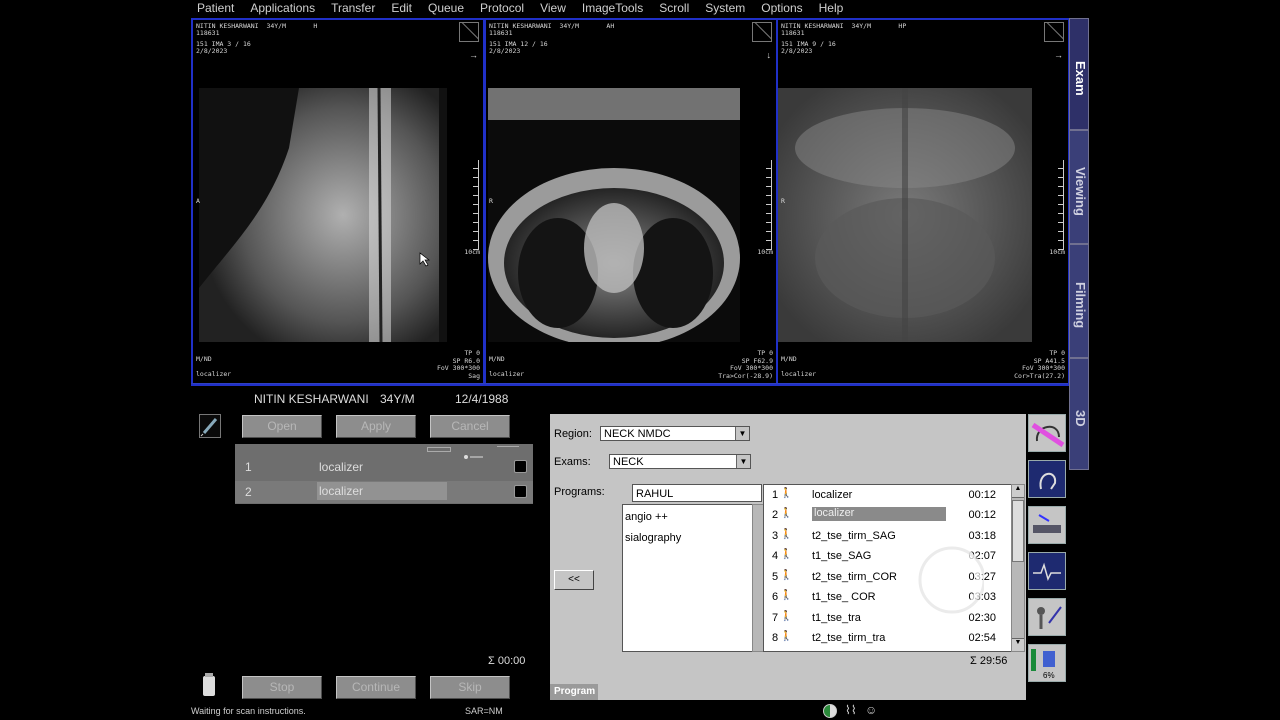 Image resolution: width=1280 pixels, height=720 pixels. Describe the element at coordinates (674, 8) in the screenshot. I see `menu-scroll: Scroll` at that location.